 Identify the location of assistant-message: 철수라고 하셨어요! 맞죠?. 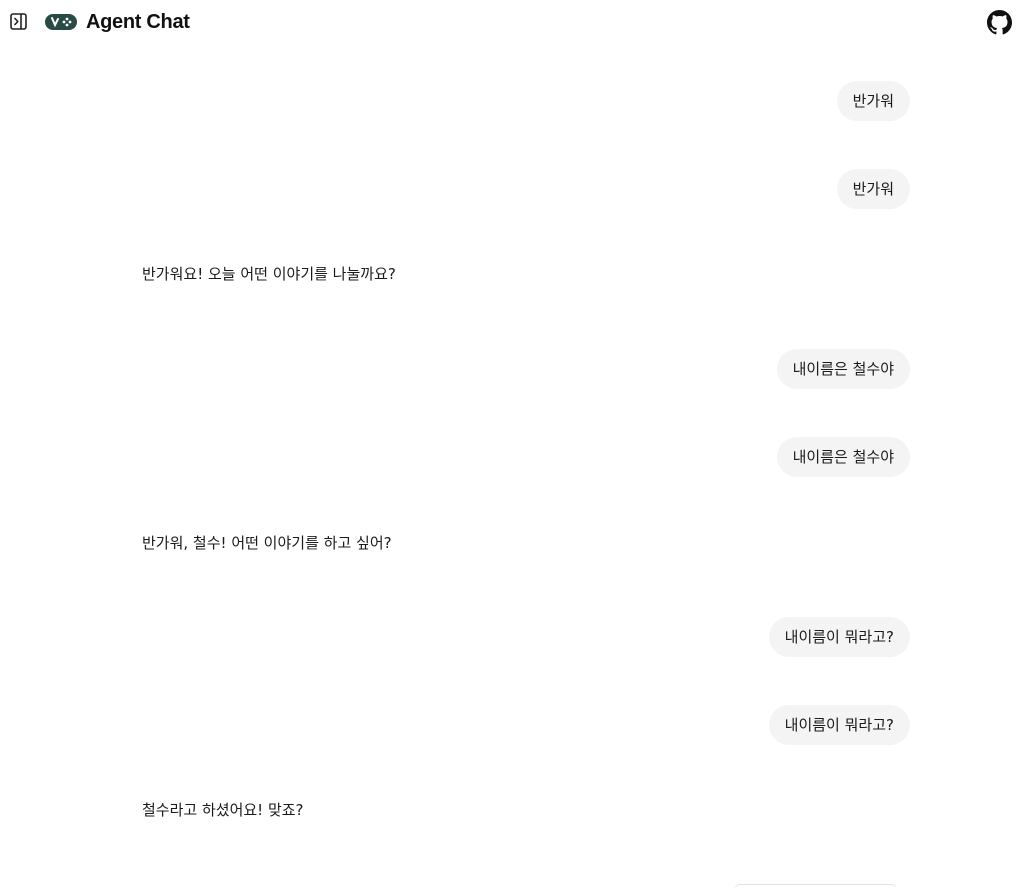
(223, 810).